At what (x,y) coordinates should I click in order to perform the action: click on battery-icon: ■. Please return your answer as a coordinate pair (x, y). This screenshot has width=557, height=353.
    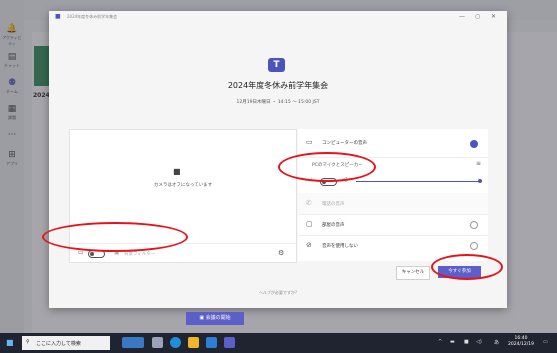
    Looking at the image, I should click on (466, 342).